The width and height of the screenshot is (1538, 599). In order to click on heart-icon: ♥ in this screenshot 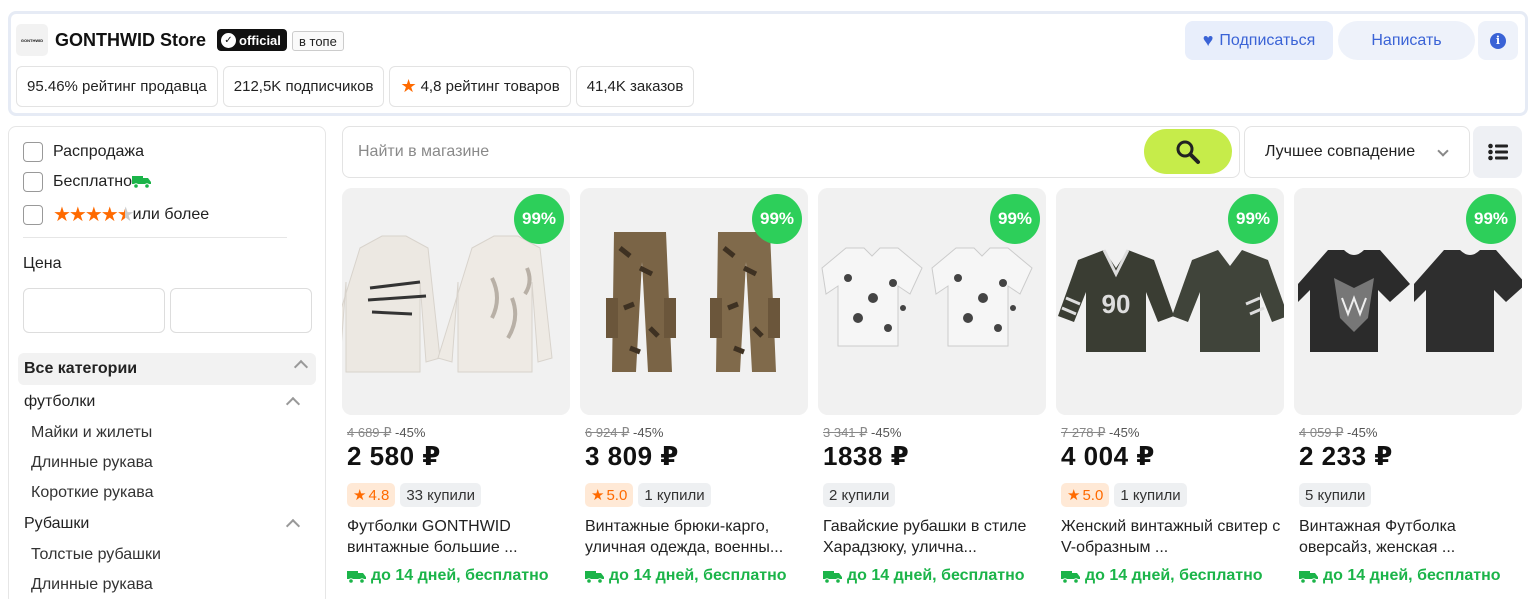, I will do `click(1208, 40)`.